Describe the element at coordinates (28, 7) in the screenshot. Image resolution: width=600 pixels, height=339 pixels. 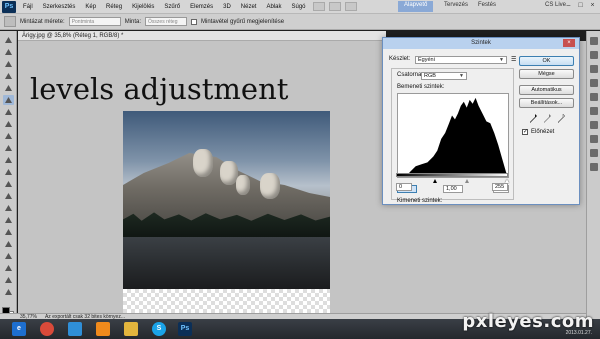
I see `menu-file: Fájl` at that location.